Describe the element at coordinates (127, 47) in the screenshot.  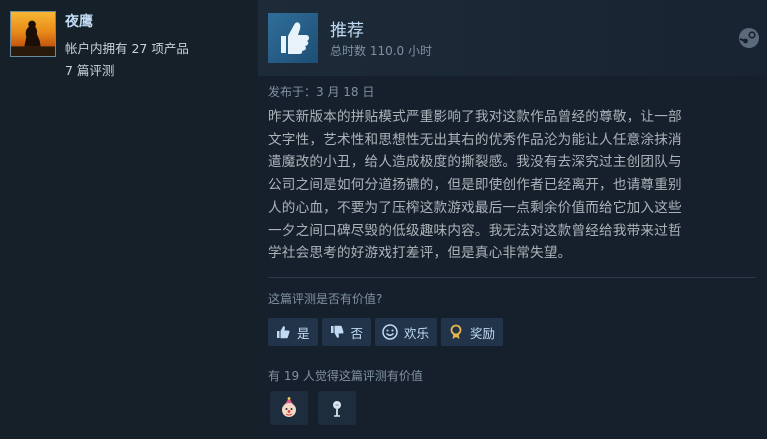
I see `products-owned: 帐户内拥有 27 项产品` at that location.